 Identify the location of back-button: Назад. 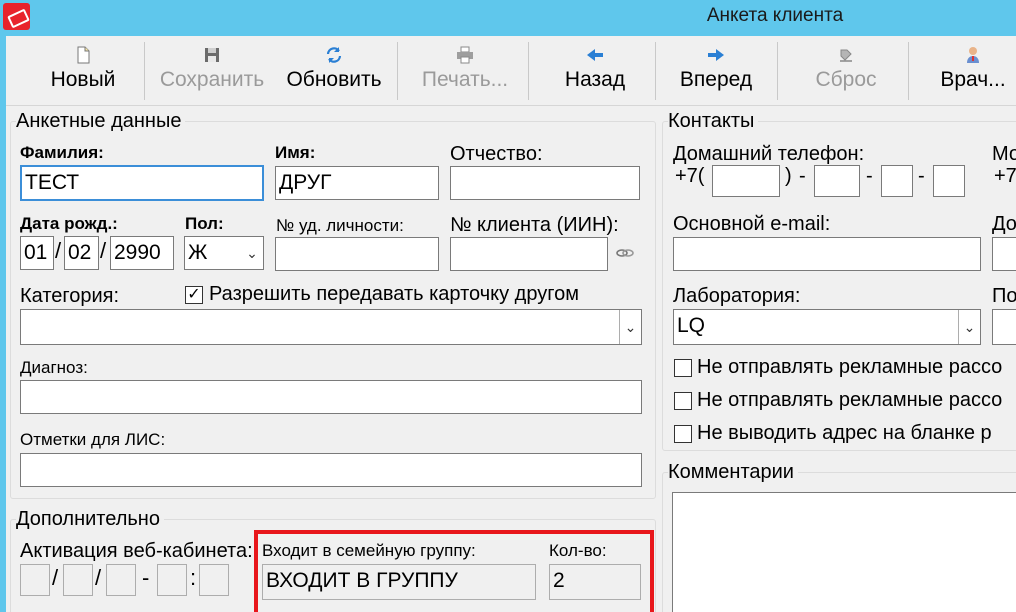
(595, 72).